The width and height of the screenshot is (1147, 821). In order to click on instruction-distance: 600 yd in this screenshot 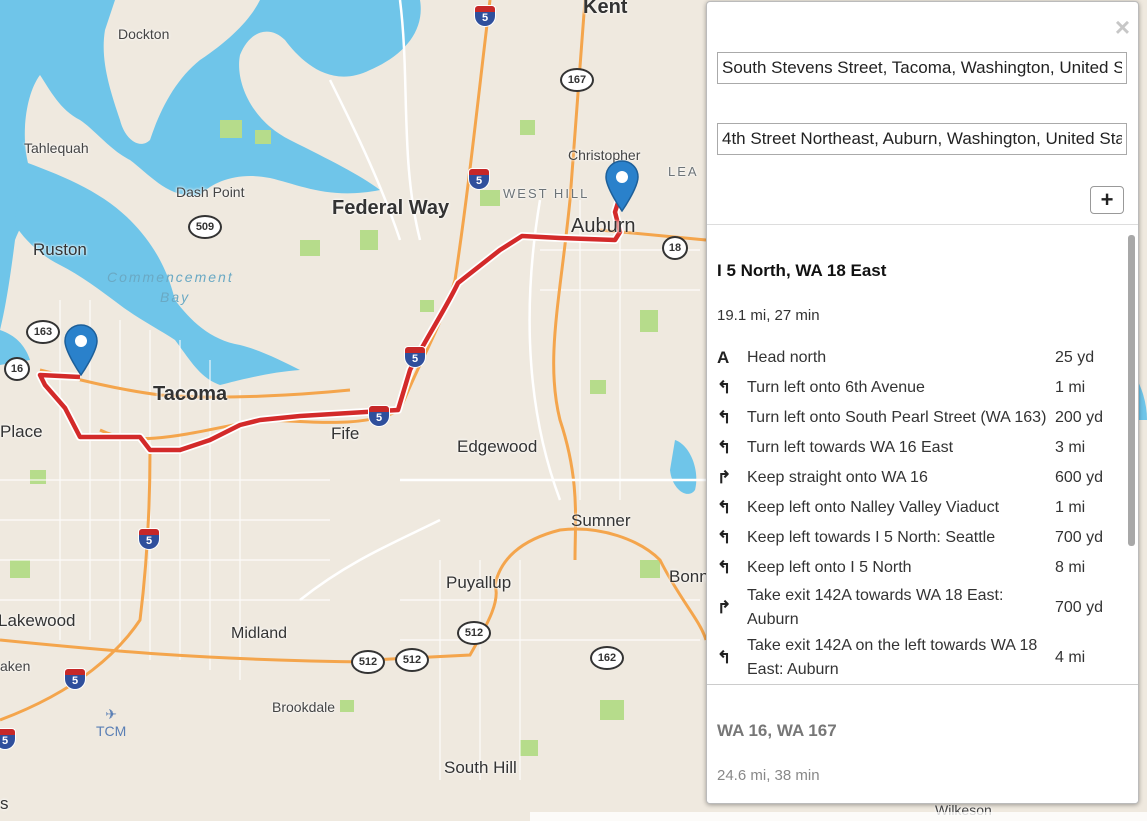, I will do `click(1079, 477)`.